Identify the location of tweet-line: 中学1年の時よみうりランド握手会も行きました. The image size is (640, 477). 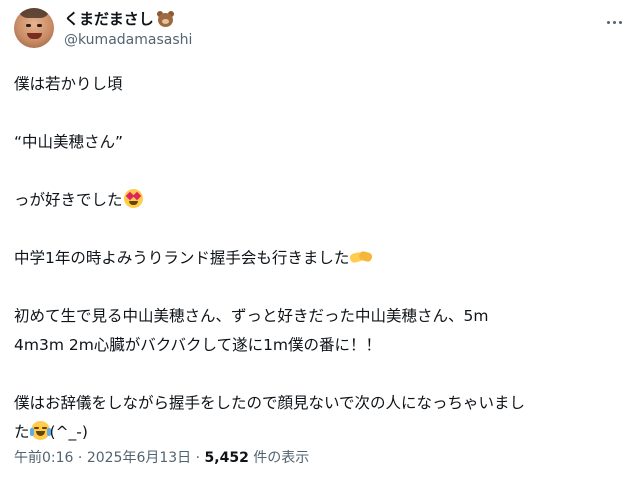
(320, 258).